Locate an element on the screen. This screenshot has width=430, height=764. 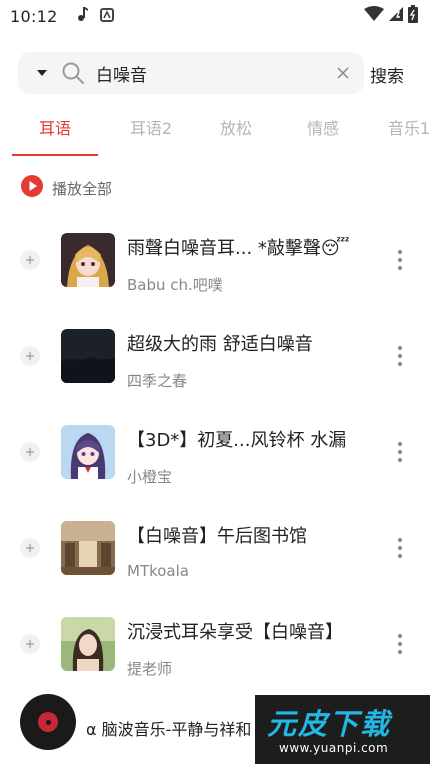
app-notification-icon is located at coordinates (106, 16).